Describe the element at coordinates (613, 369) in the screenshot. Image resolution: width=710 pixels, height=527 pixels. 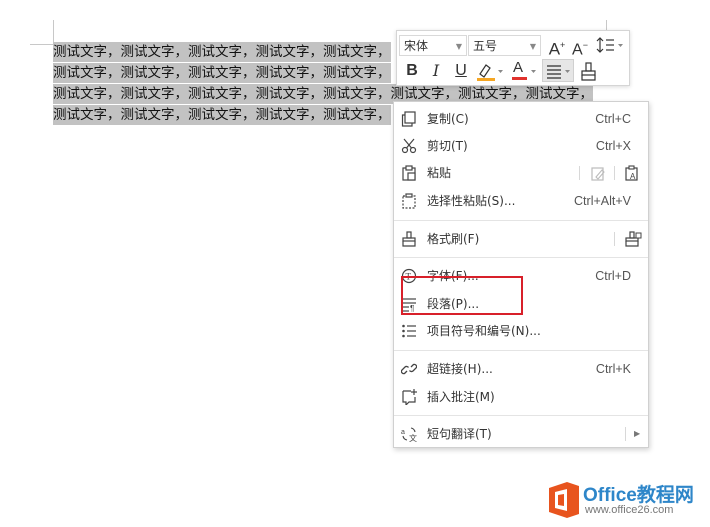
I see `menu-item-shortcut: Ctrl+K` at that location.